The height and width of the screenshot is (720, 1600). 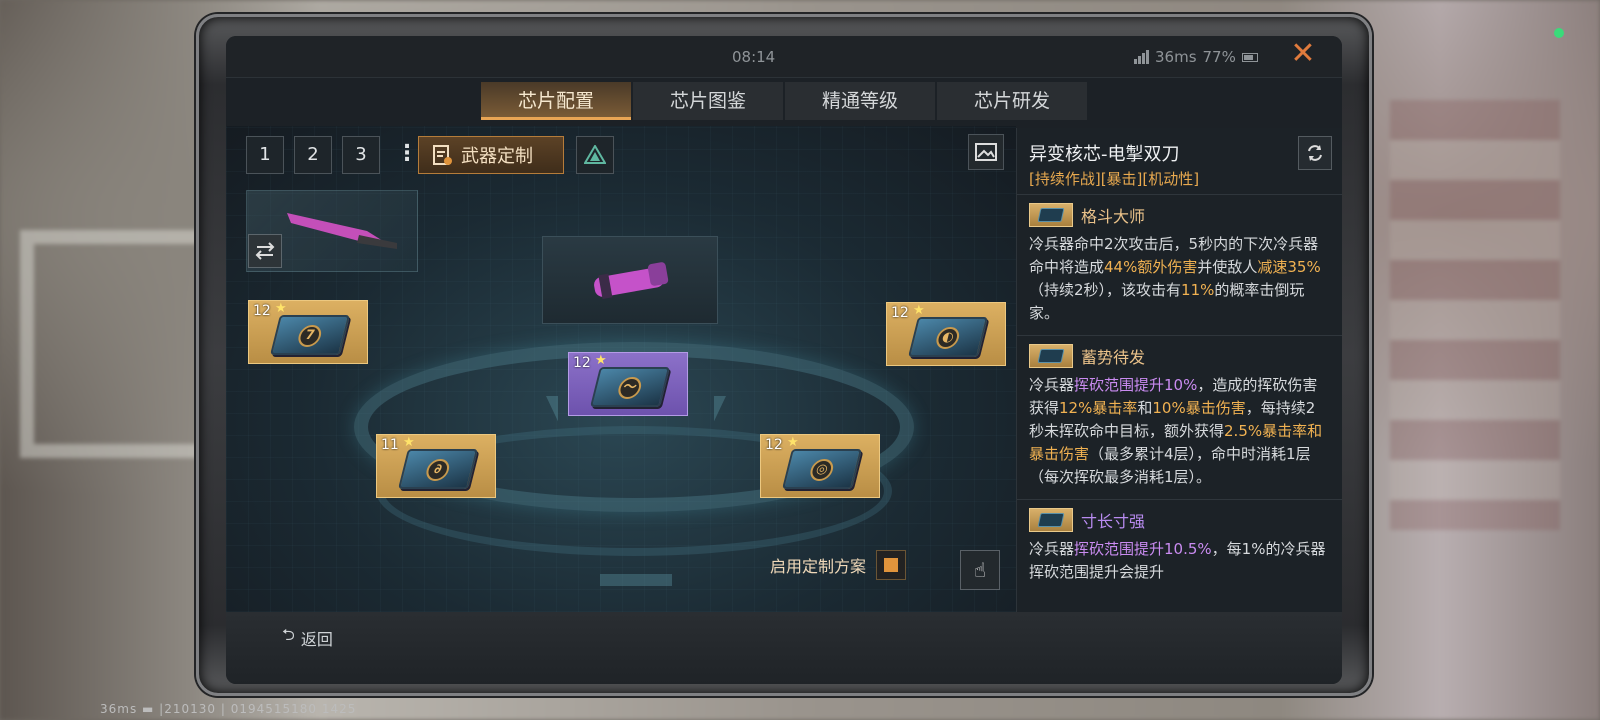 I want to click on preset-1-button: 1, so click(x=265, y=155).